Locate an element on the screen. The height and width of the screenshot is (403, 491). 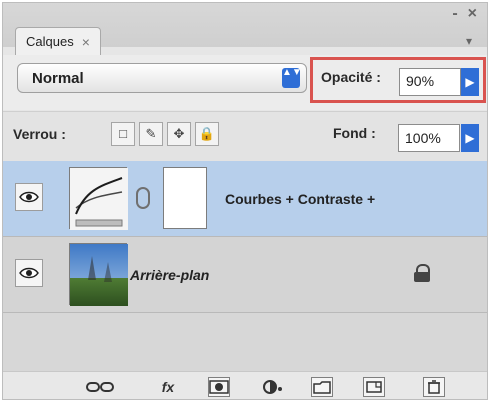
layer-mask-thumbnail is located at coordinates (185, 198).